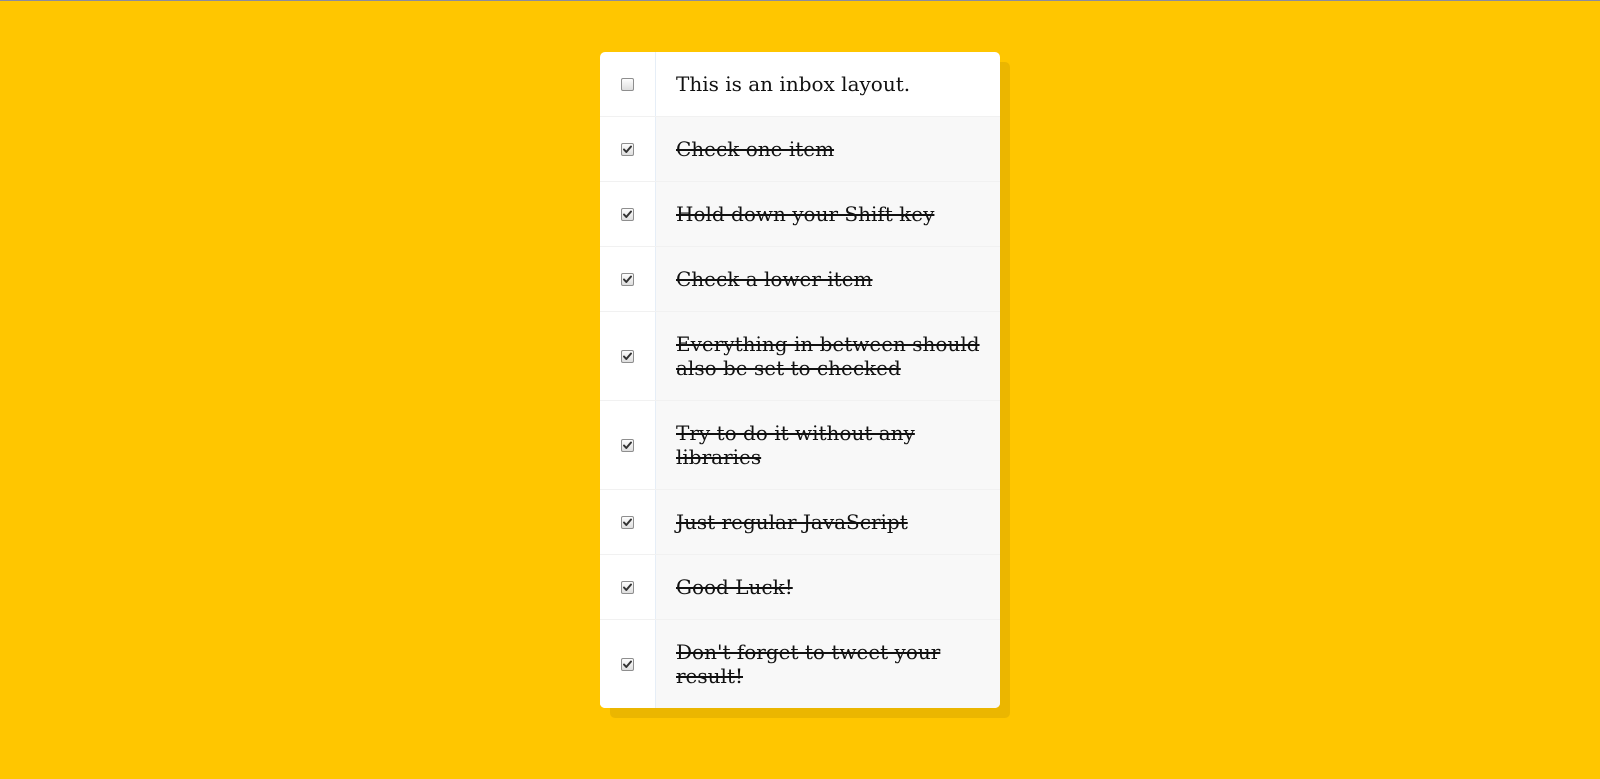 This screenshot has width=1600, height=779. I want to click on inbox-item: Just regular JavaScript, so click(800, 522).